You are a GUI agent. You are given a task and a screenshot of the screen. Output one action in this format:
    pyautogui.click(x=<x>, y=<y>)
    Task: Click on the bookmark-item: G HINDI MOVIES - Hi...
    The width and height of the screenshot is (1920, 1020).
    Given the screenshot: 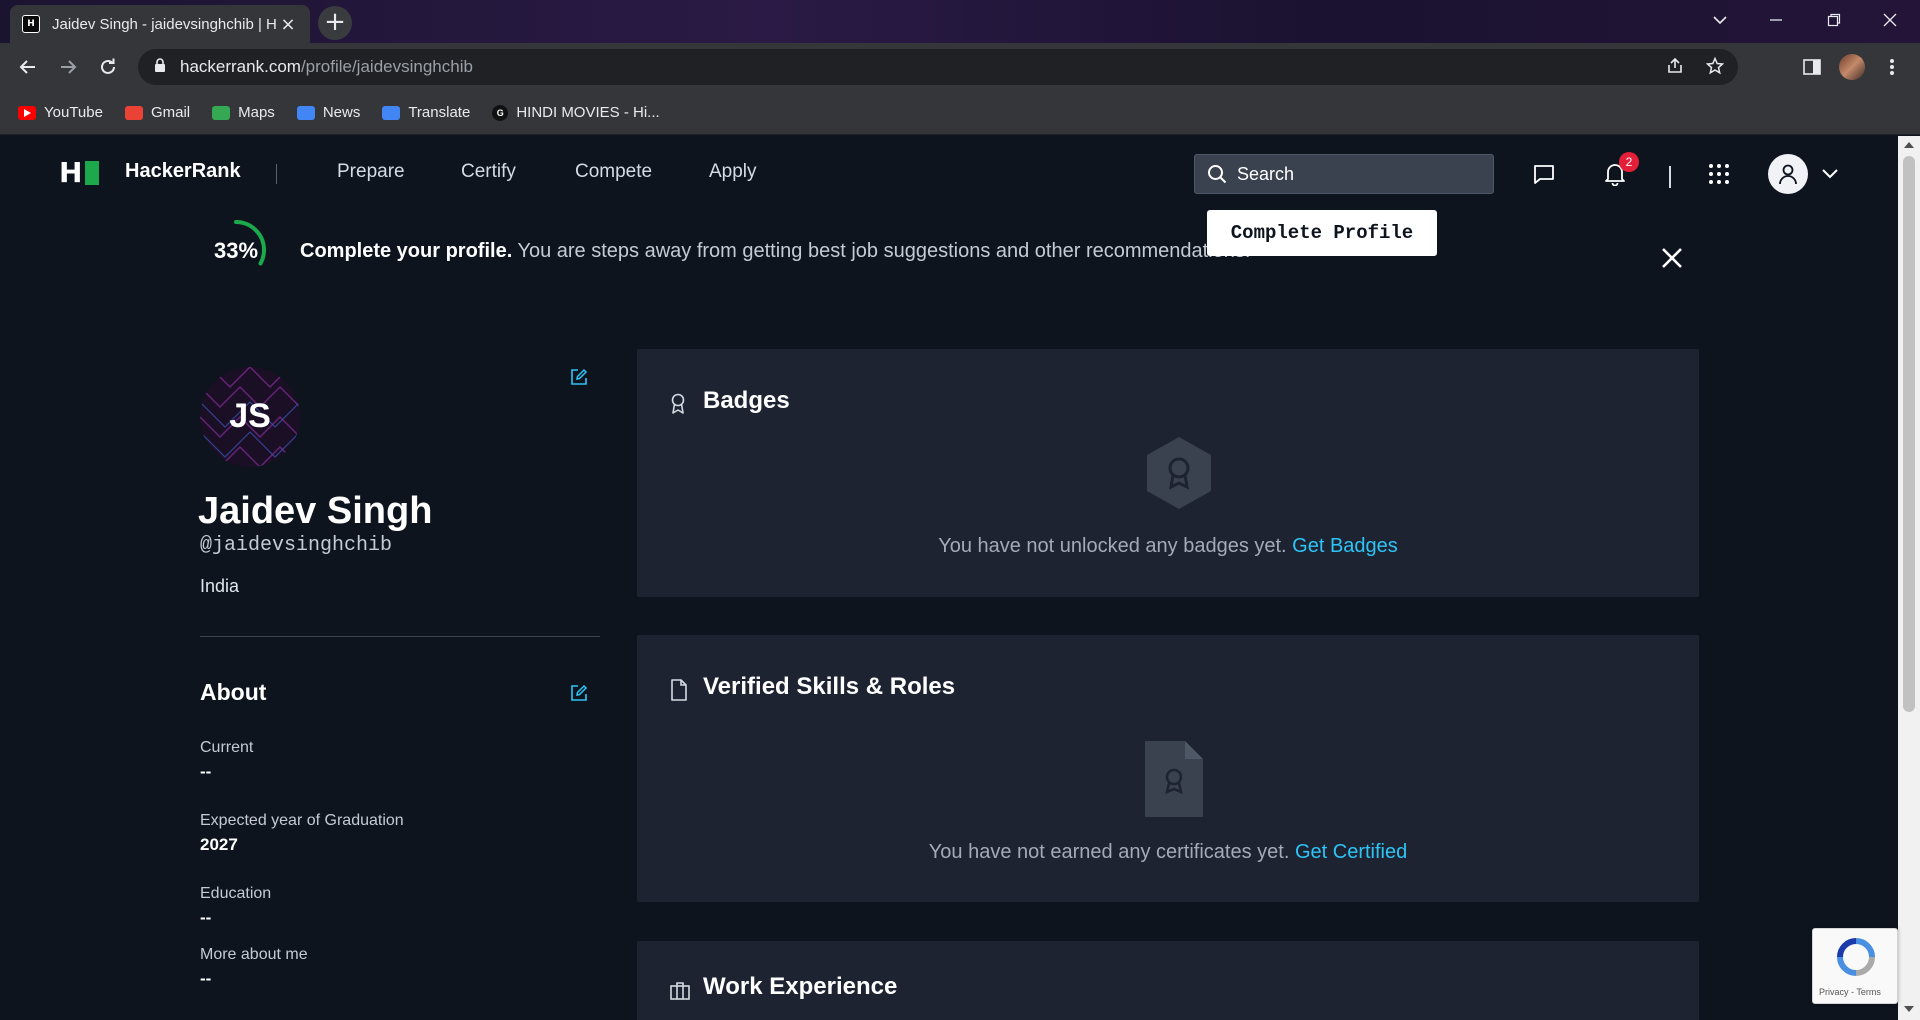 What is the action you would take?
    pyautogui.click(x=576, y=112)
    